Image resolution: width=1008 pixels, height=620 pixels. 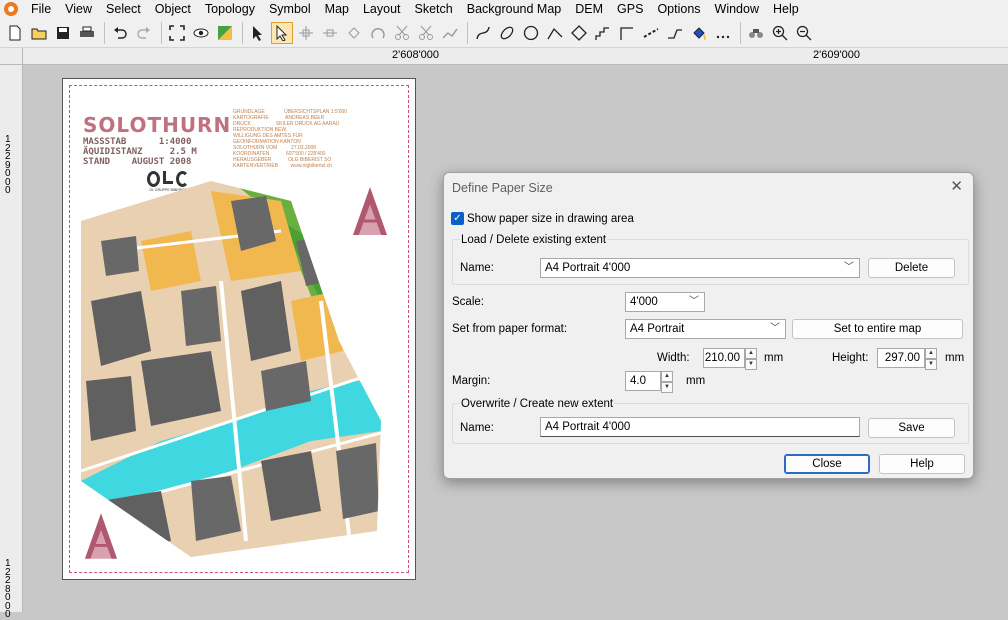 What do you see at coordinates (426, 33) in the screenshot?
I see `scissors-icon` at bounding box center [426, 33].